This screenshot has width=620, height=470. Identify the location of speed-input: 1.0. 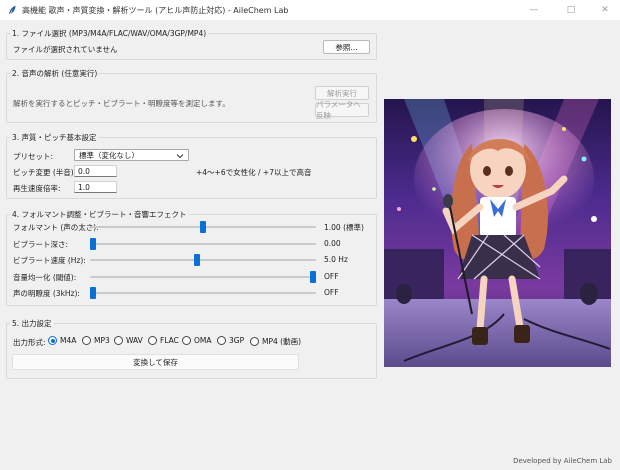
(95, 187).